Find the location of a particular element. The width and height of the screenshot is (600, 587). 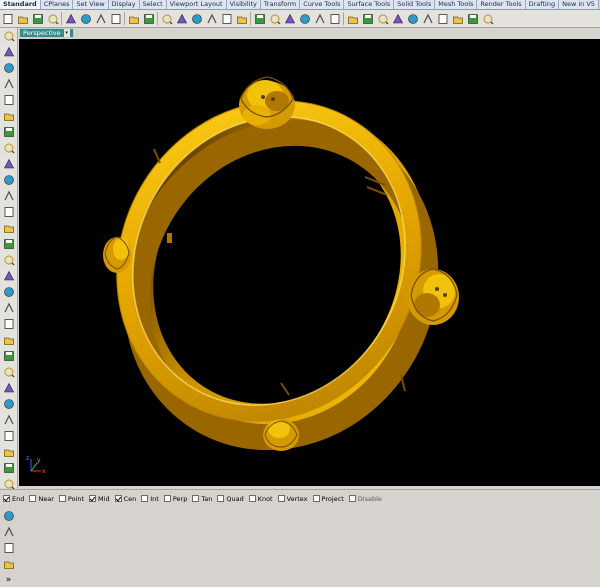

arc-icon is located at coordinates (9, 116).